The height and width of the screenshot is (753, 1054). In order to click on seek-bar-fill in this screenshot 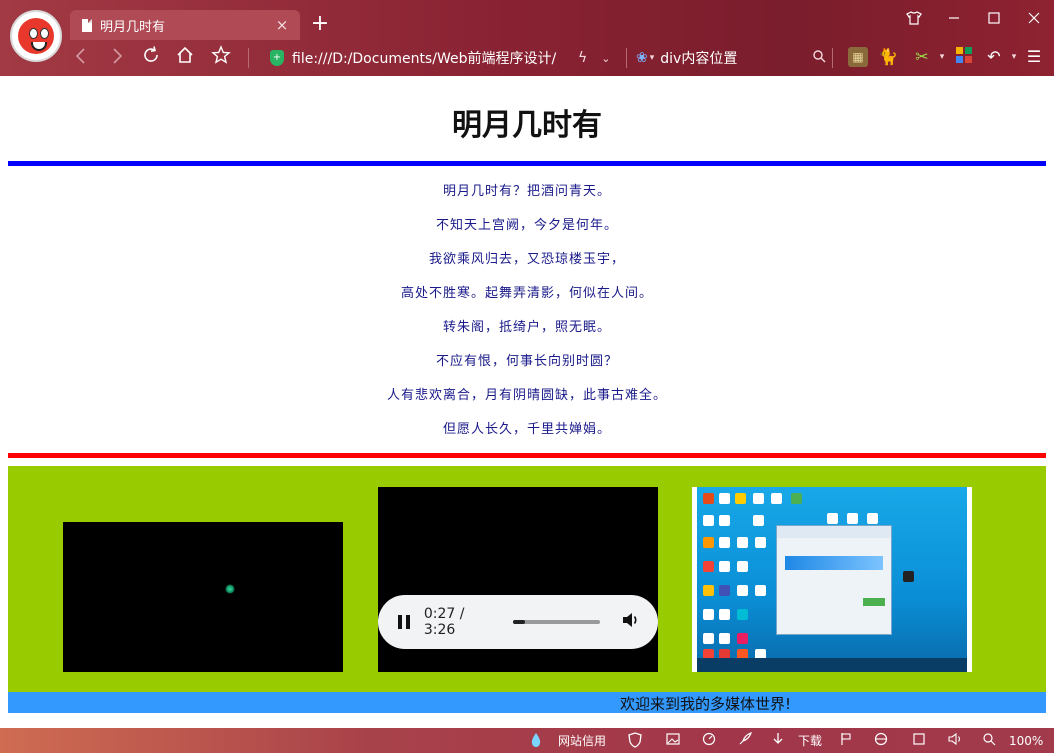, I will do `click(519, 622)`.